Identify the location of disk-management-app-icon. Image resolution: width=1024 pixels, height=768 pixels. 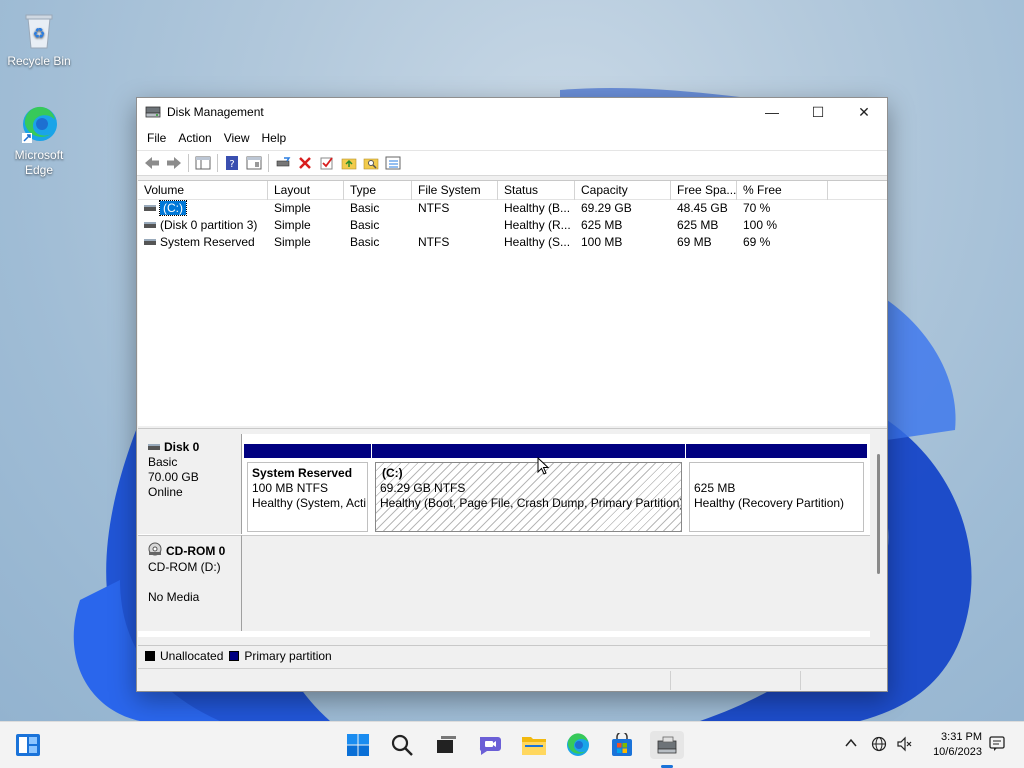
(153, 112).